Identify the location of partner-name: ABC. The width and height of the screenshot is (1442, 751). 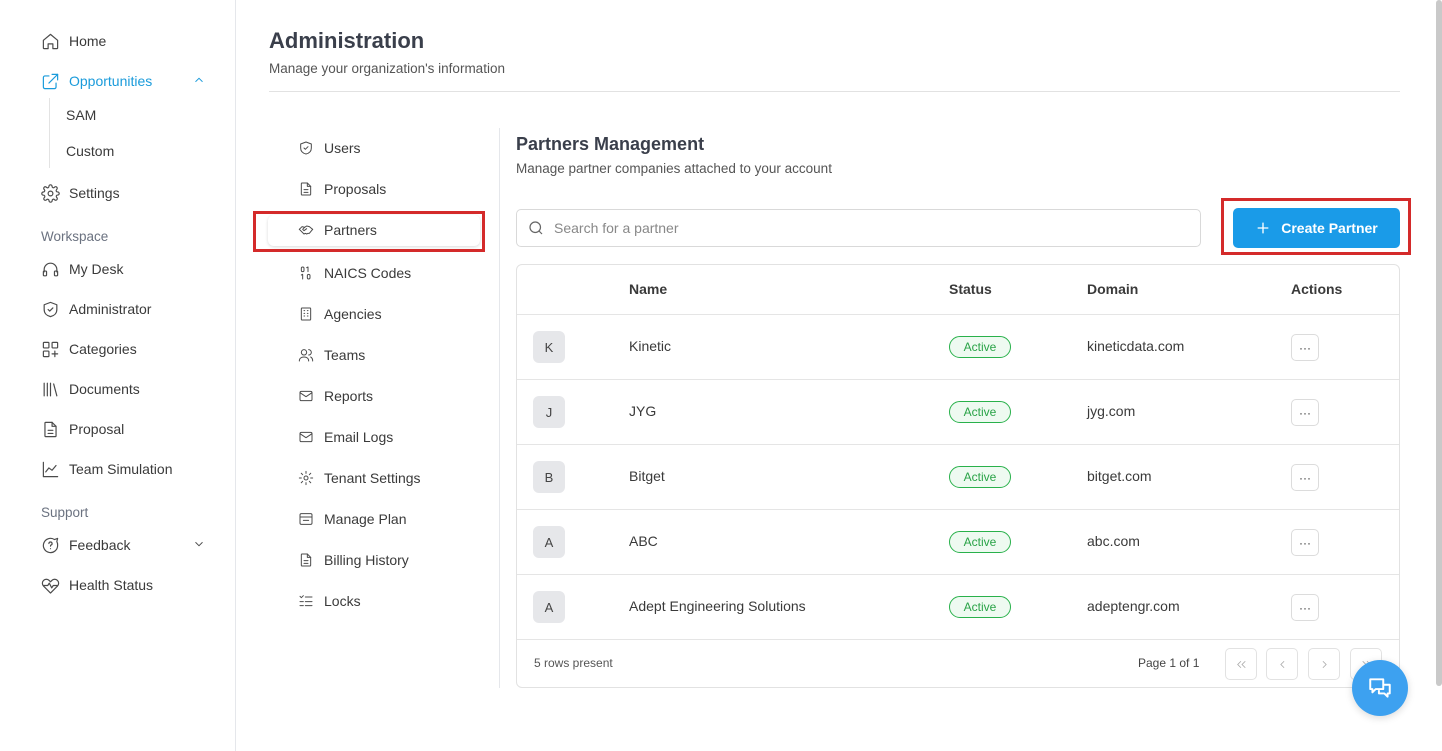
(643, 541).